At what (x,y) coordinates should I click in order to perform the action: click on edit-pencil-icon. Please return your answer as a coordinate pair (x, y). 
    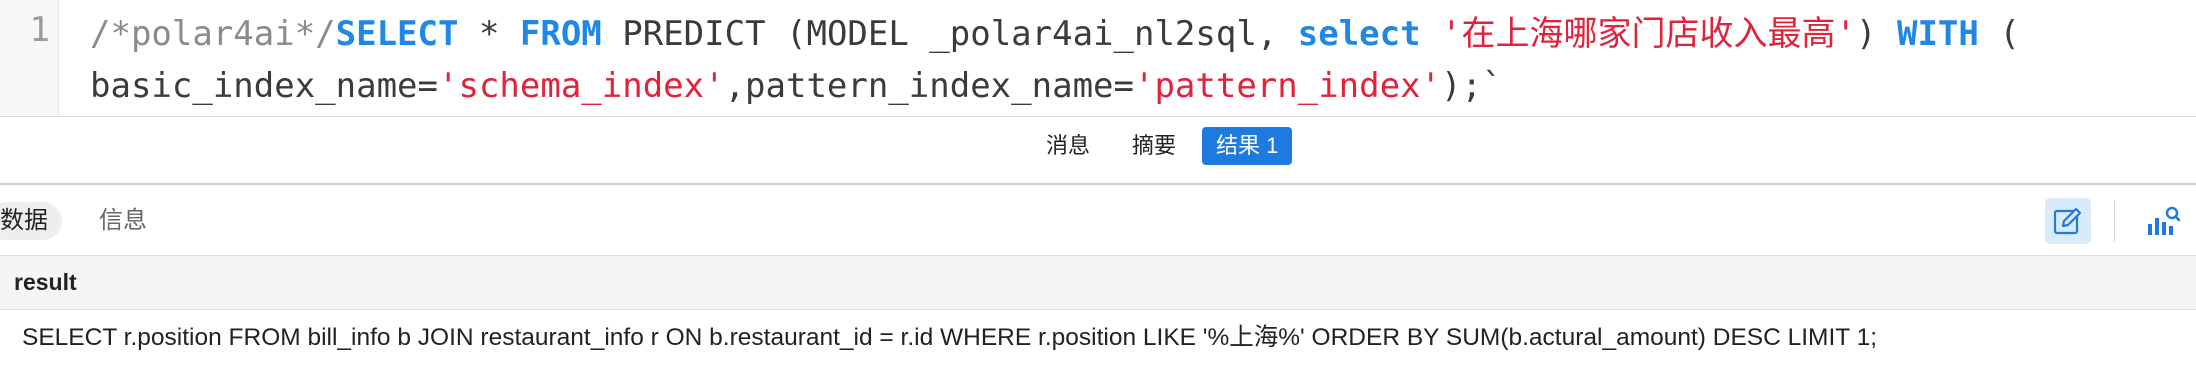
    Looking at the image, I should click on (2067, 221).